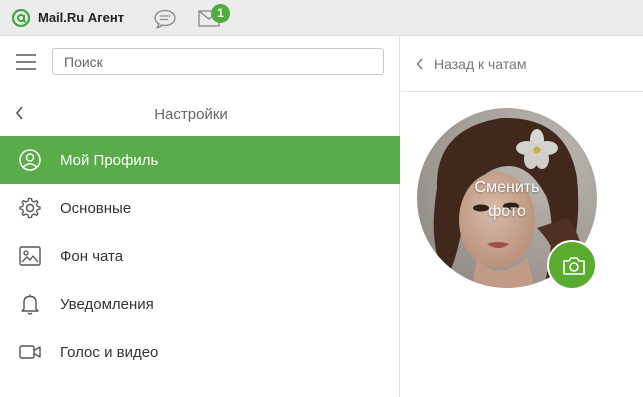  I want to click on menu-item-voice-video: Голос и видео, so click(200, 352).